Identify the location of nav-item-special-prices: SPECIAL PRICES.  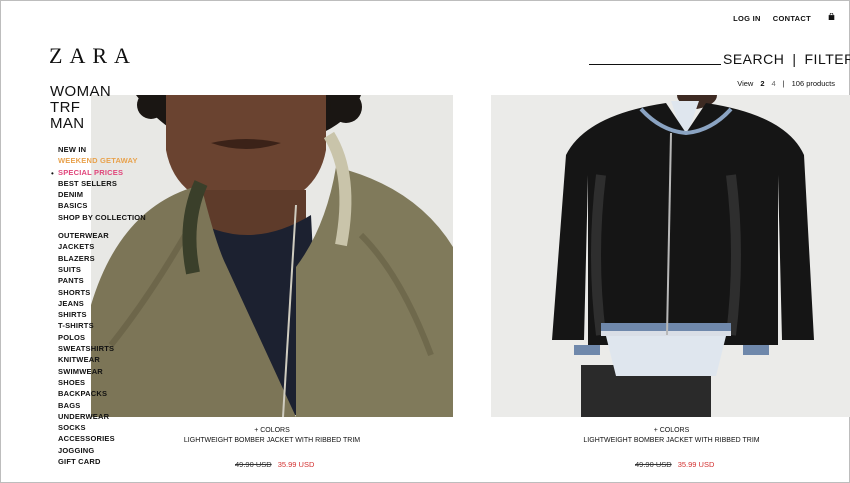
(102, 172).